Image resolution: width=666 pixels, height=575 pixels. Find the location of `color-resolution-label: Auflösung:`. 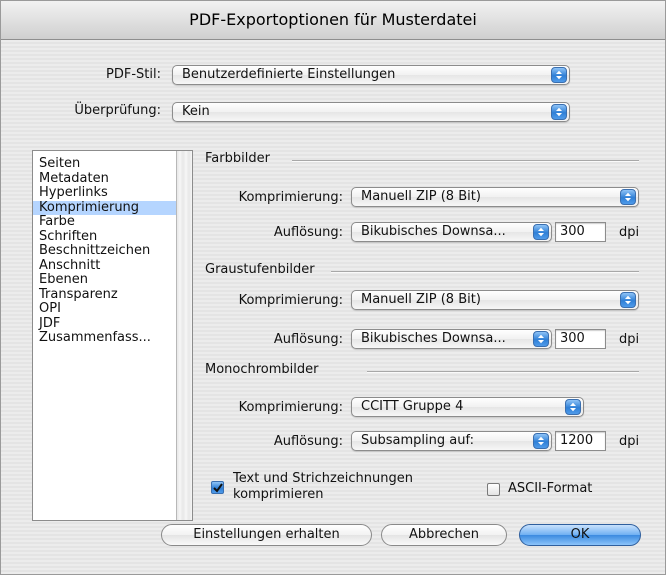

color-resolution-label: Auflösung: is located at coordinates (308, 232).